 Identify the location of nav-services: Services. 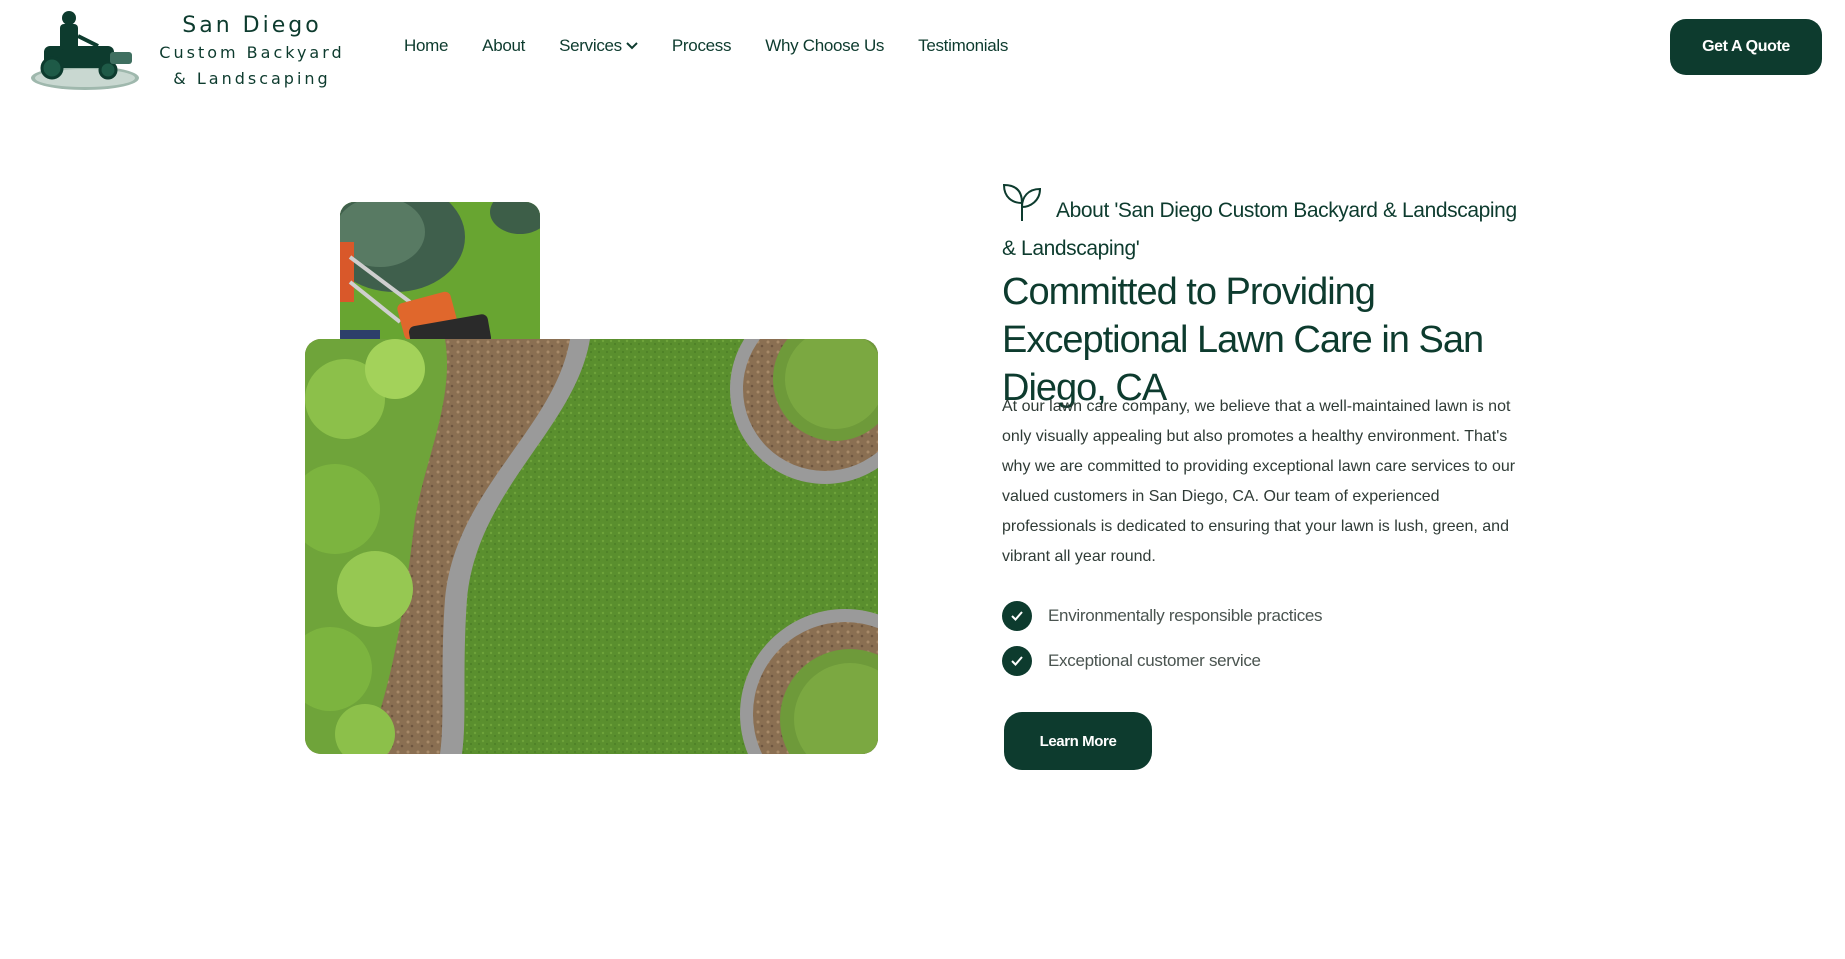
(598, 46).